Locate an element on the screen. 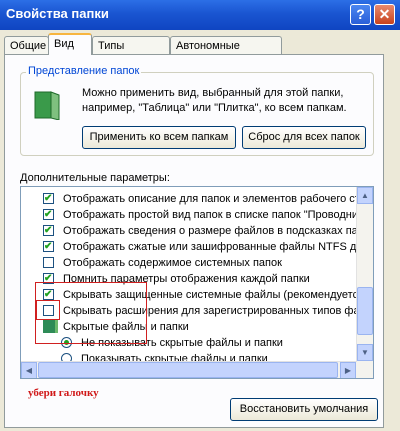 Image resolution: width=400 pixels, height=431 pixels. reset-all-folders-button: Сброс для всех папок is located at coordinates (304, 137).